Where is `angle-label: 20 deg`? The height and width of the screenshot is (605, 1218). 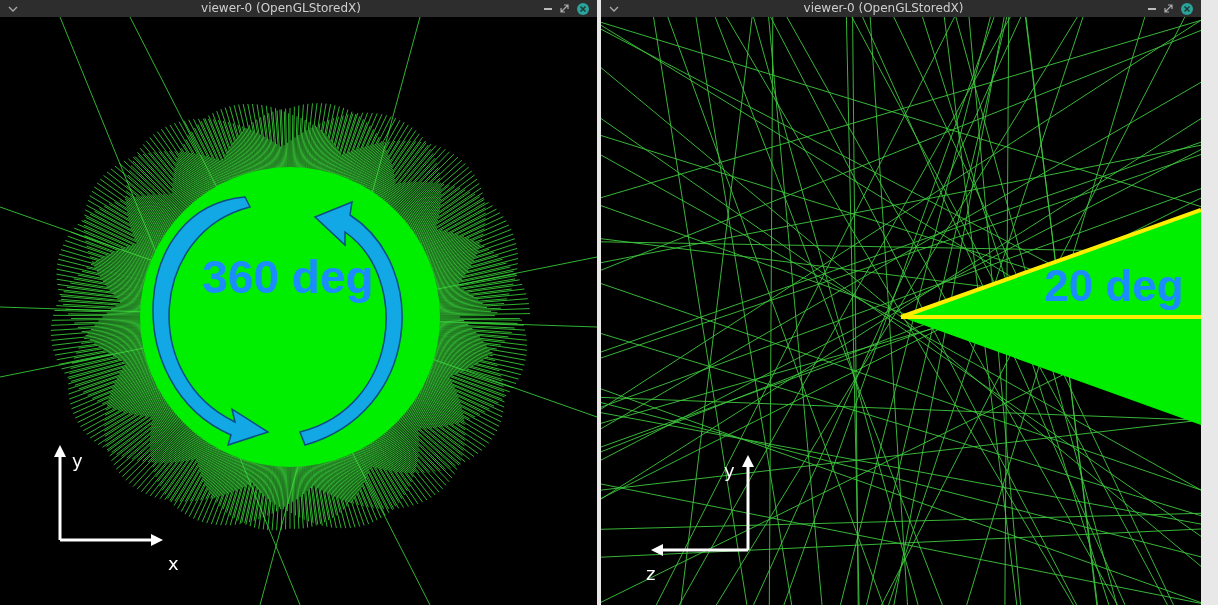 angle-label: 20 deg is located at coordinates (1114, 285).